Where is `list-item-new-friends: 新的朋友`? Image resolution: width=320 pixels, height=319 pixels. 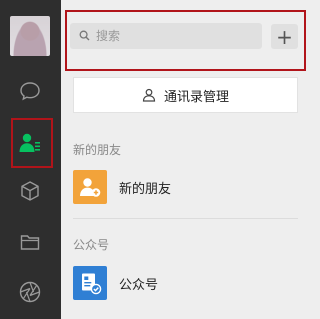
list-item-new-friends: 新的朋友 is located at coordinates (184, 187).